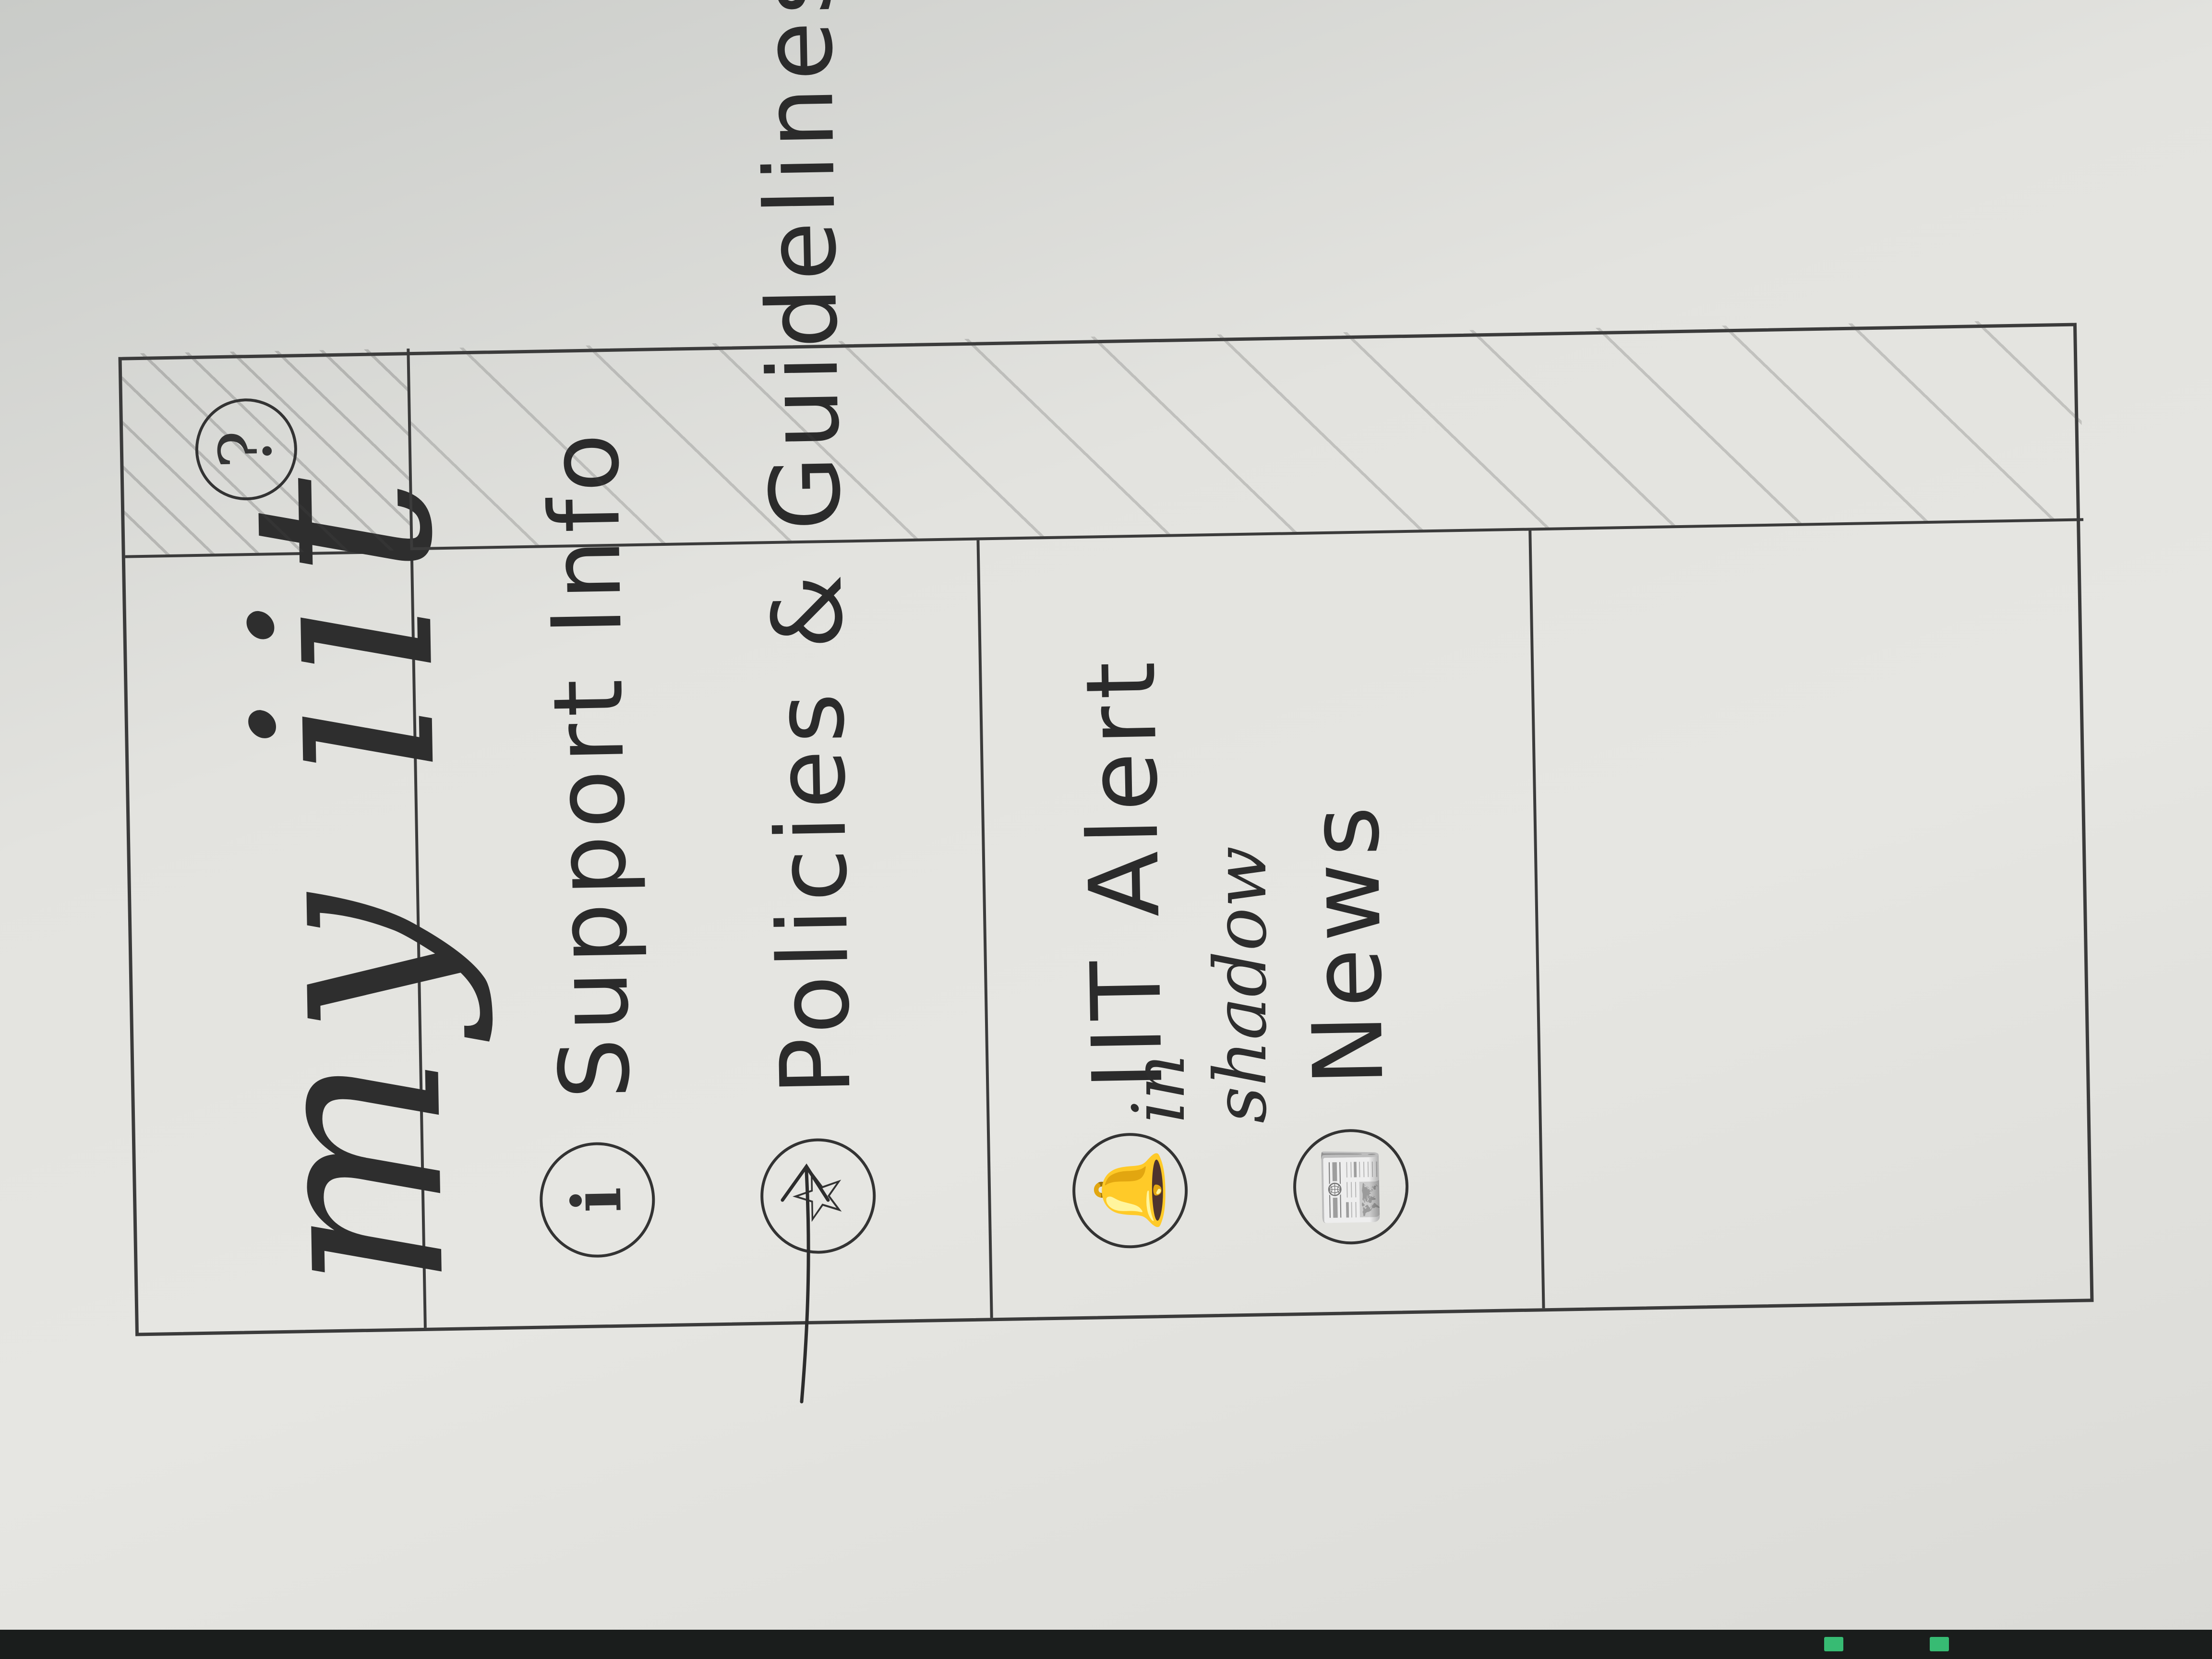 The height and width of the screenshot is (1659, 2212). Describe the element at coordinates (1200, 985) in the screenshot. I see `annotation-note: in shadow` at that location.